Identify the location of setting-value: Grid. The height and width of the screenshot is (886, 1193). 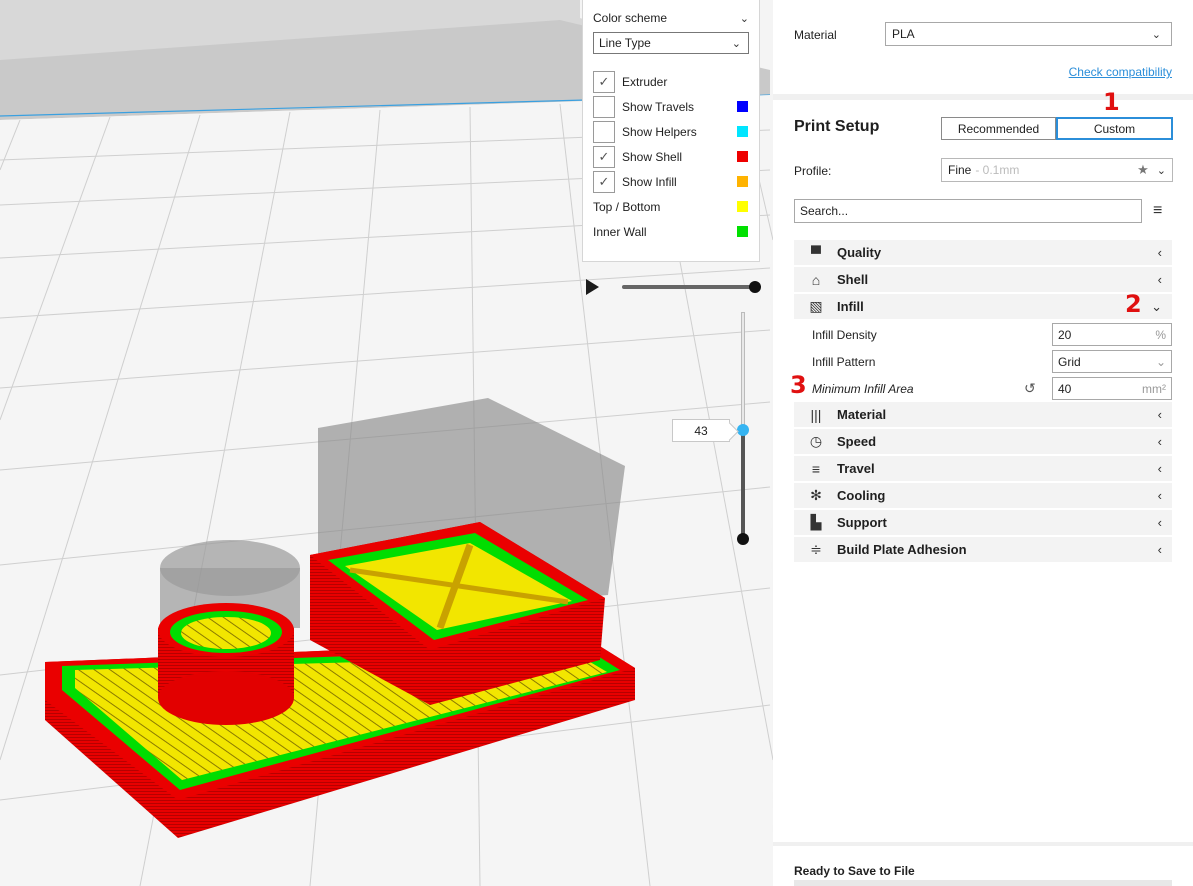
(1069, 361).